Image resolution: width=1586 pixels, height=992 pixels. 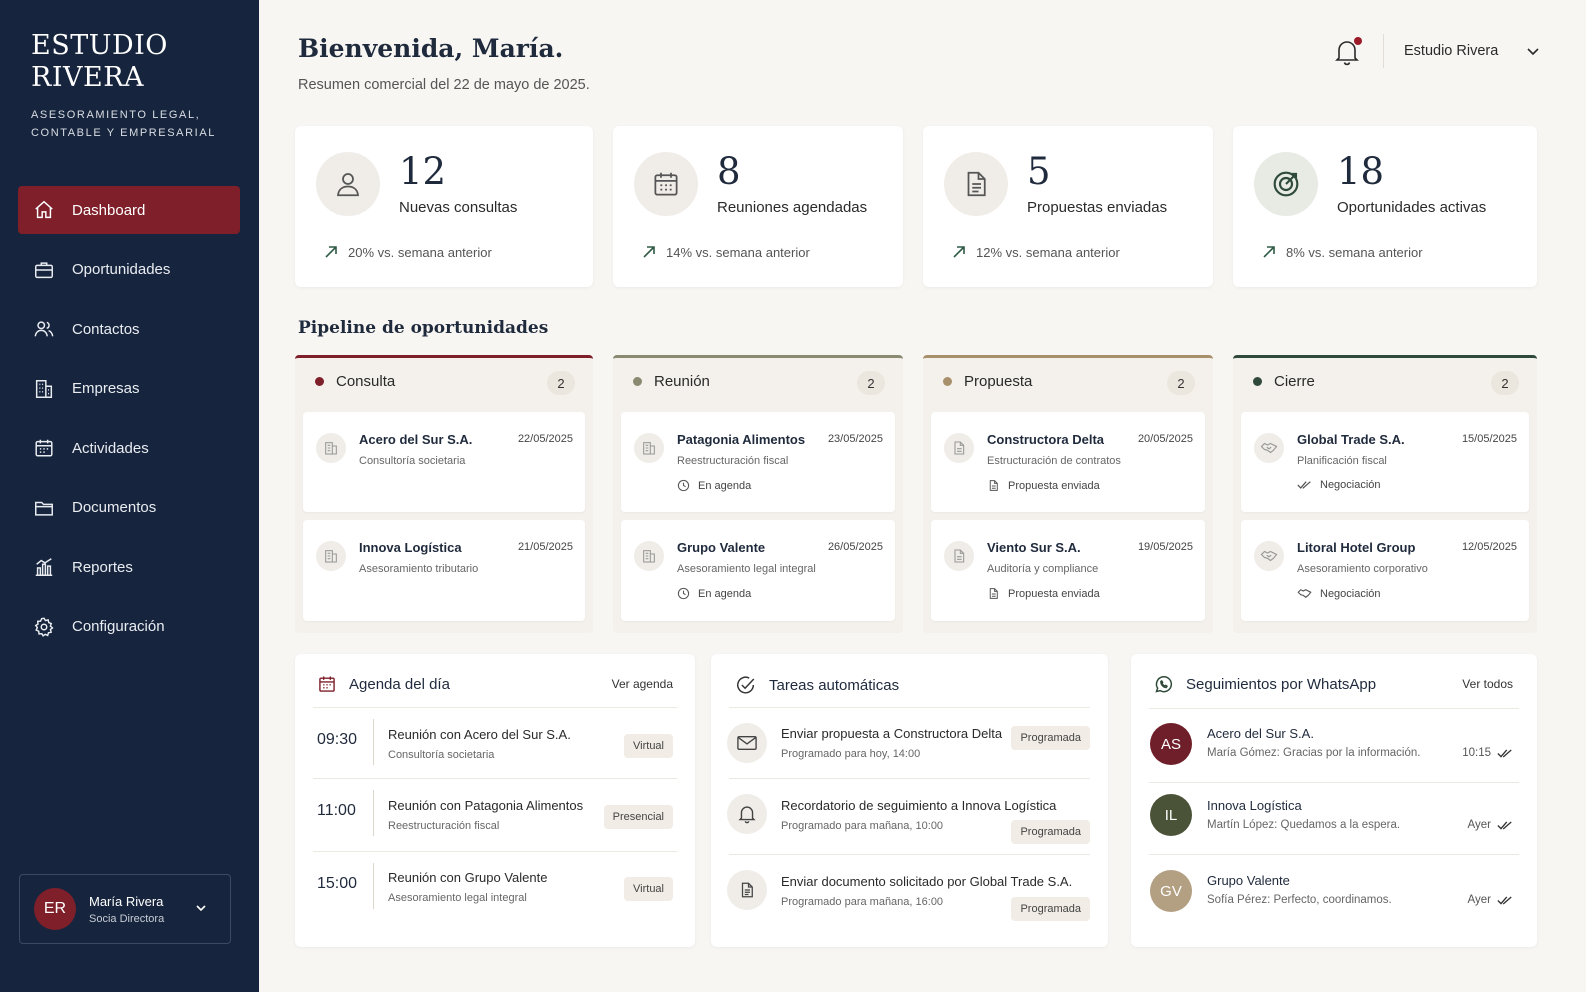 I want to click on agenda-subtitle: Asesoramiento legal integral, so click(x=457, y=898).